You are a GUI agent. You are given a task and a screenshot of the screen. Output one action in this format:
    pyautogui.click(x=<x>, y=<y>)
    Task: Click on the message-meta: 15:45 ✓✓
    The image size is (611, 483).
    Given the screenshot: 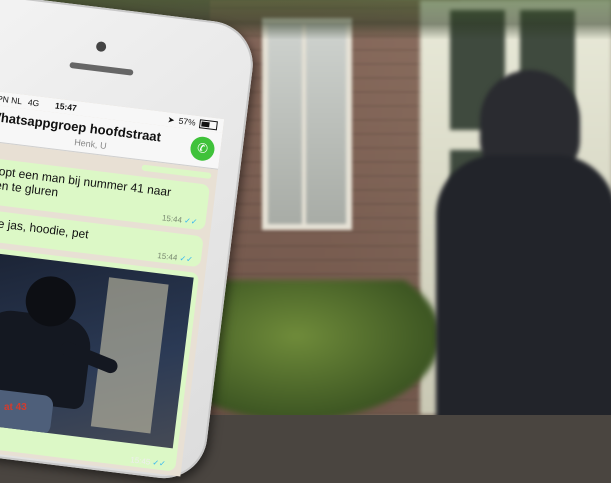 What is the action you would take?
    pyautogui.click(x=148, y=461)
    